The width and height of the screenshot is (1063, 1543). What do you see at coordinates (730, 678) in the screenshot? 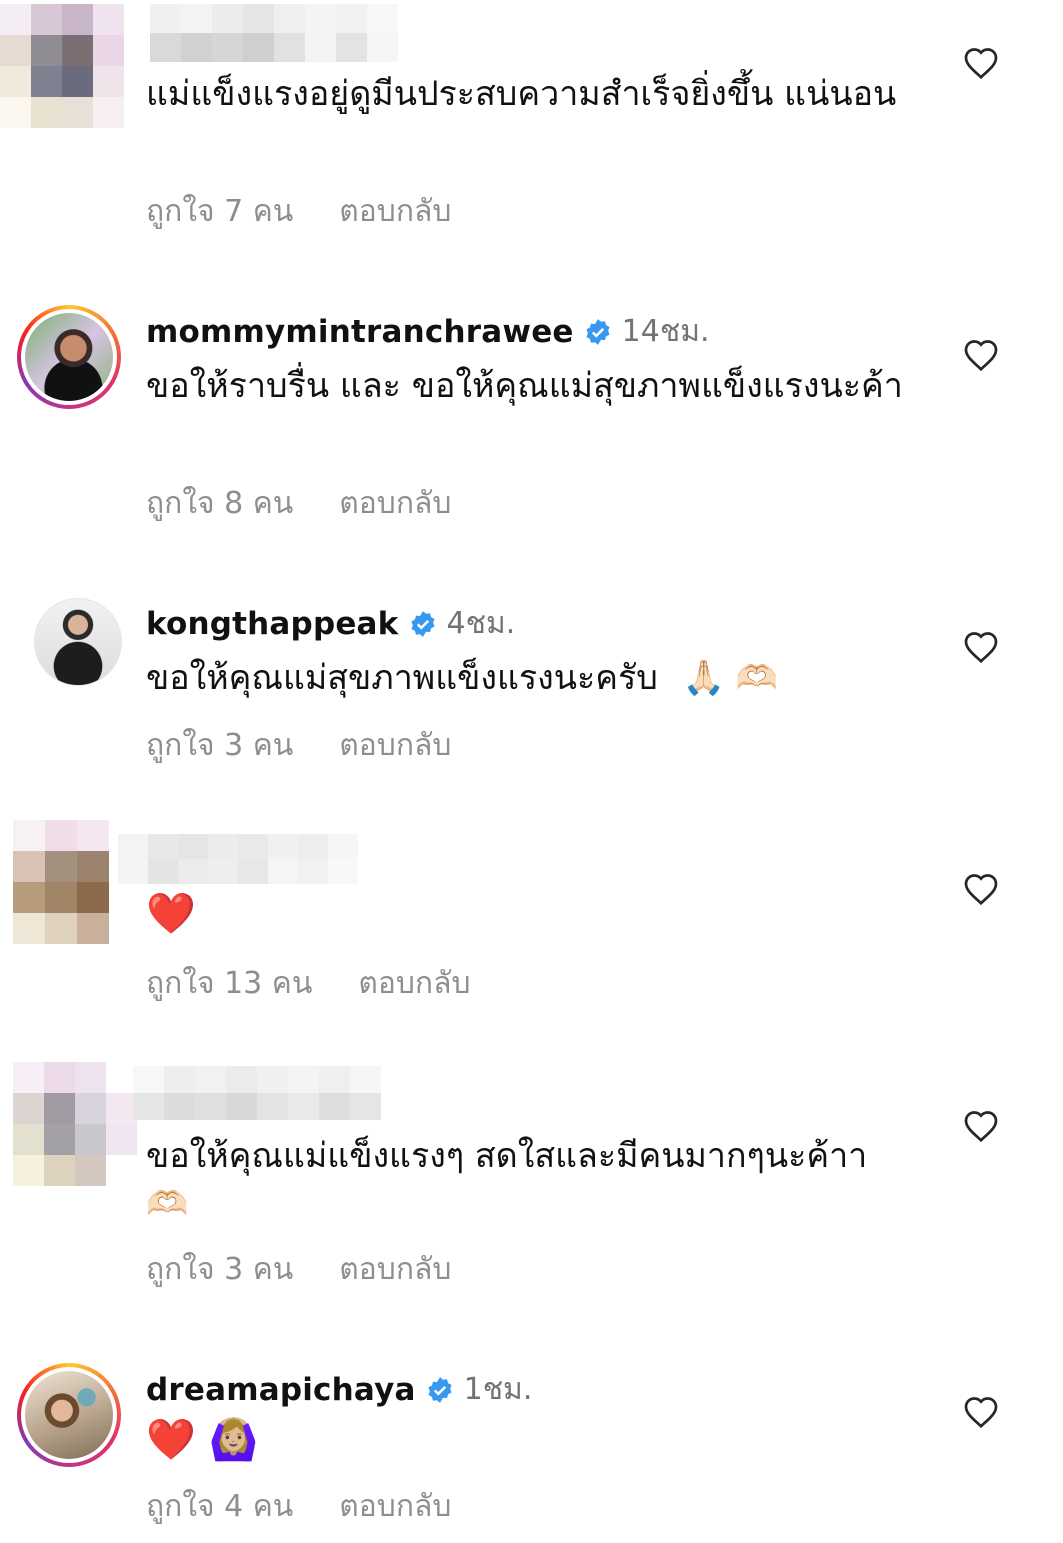
I see `emoji: 🙏🏻 🫶🏻` at bounding box center [730, 678].